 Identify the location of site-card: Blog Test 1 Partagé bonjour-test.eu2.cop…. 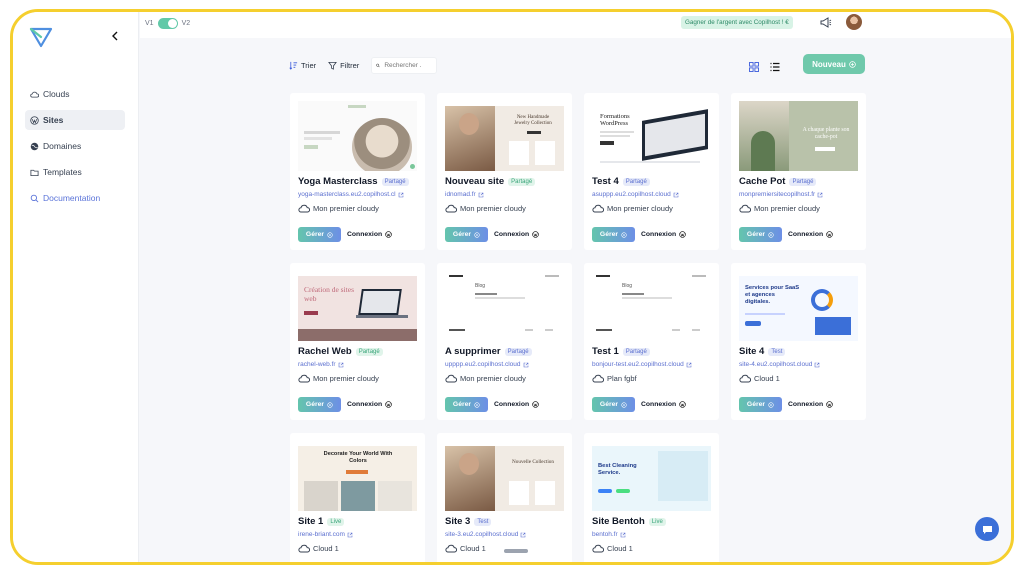
(651, 341).